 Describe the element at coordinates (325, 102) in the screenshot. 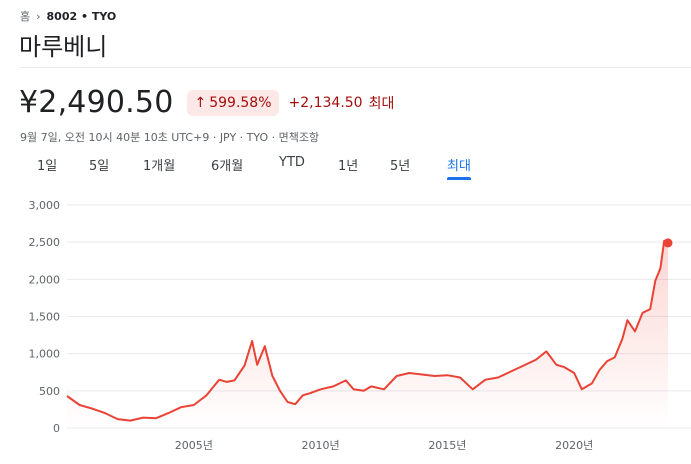

I see `change-absolute: +2,134.50` at that location.